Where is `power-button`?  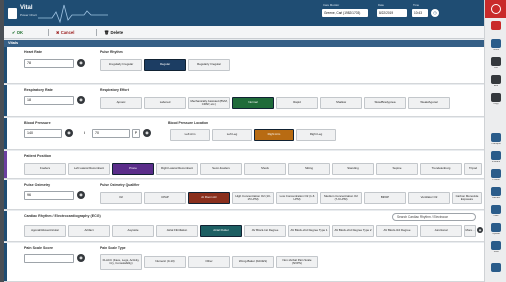
power-button is located at coordinates (495, 9).